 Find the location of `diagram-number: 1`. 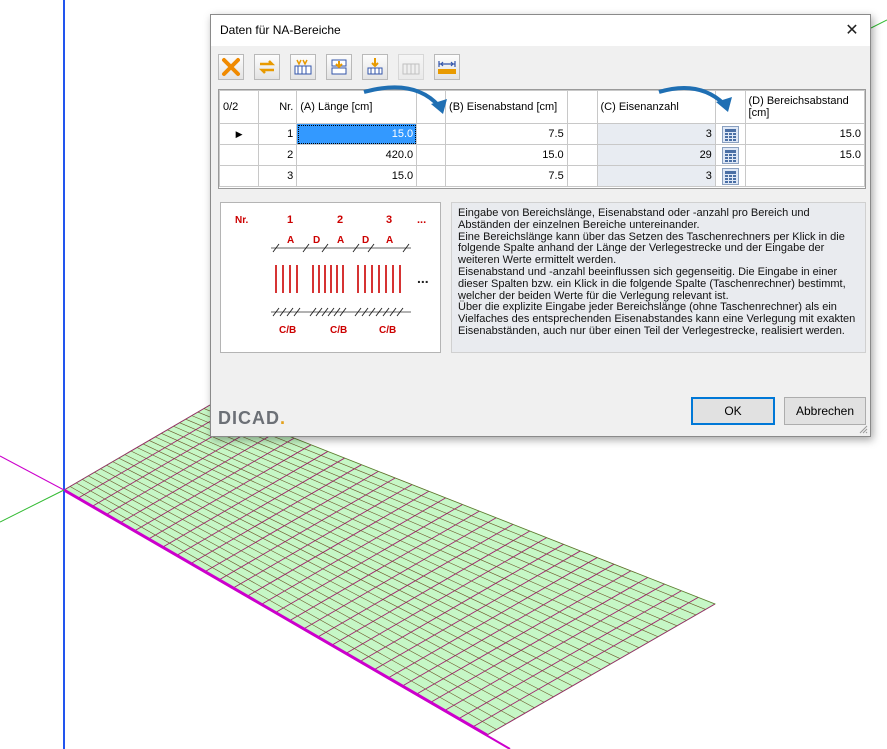

diagram-number: 1 is located at coordinates (290, 220).